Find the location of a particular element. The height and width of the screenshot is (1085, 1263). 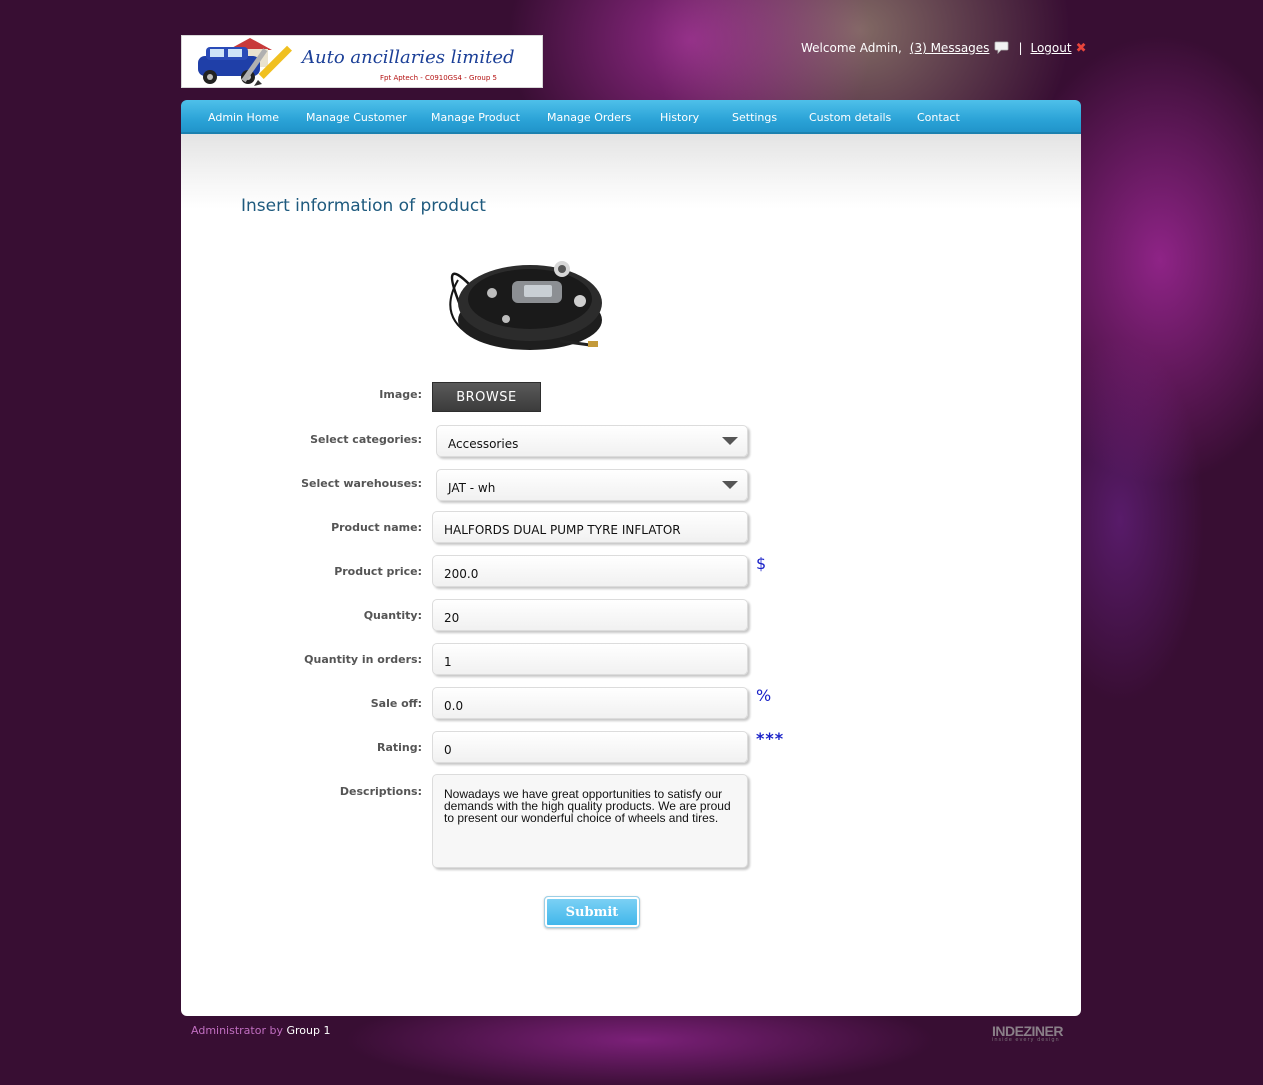

indeziner-tagline: inside every design is located at coordinates (1026, 1040).